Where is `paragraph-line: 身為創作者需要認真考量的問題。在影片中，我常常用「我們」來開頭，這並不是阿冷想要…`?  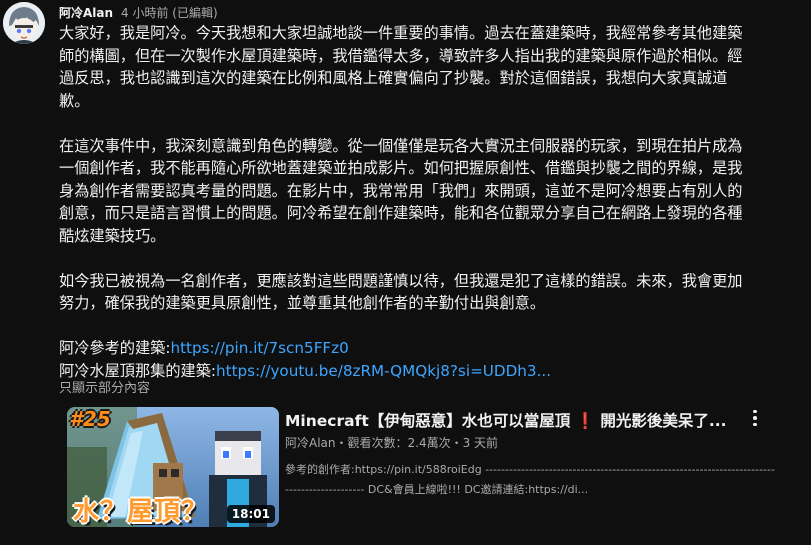 paragraph-line: 身為創作者需要認真考量的問題。在影片中，我常常用「我們」來開頭，這並不是阿冷想要… is located at coordinates (401, 190).